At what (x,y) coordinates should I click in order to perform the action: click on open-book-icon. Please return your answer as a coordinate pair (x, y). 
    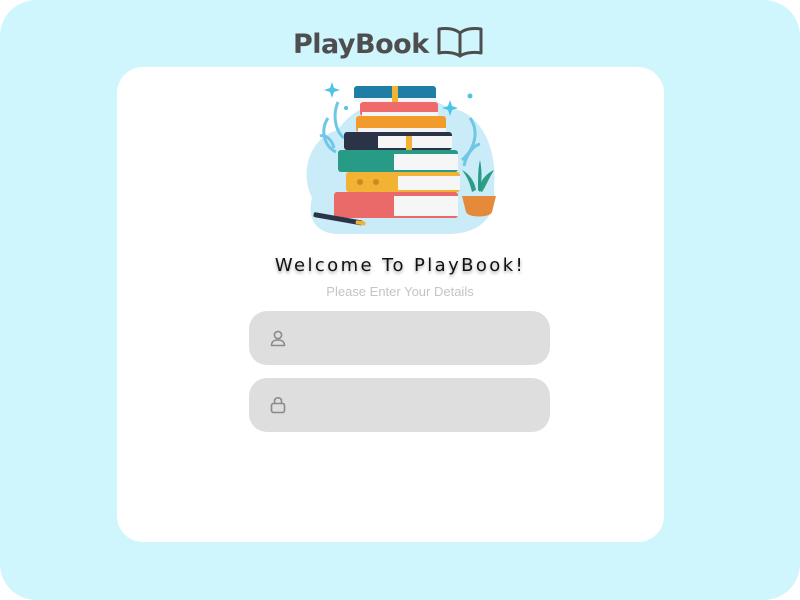
    Looking at the image, I should click on (460, 44).